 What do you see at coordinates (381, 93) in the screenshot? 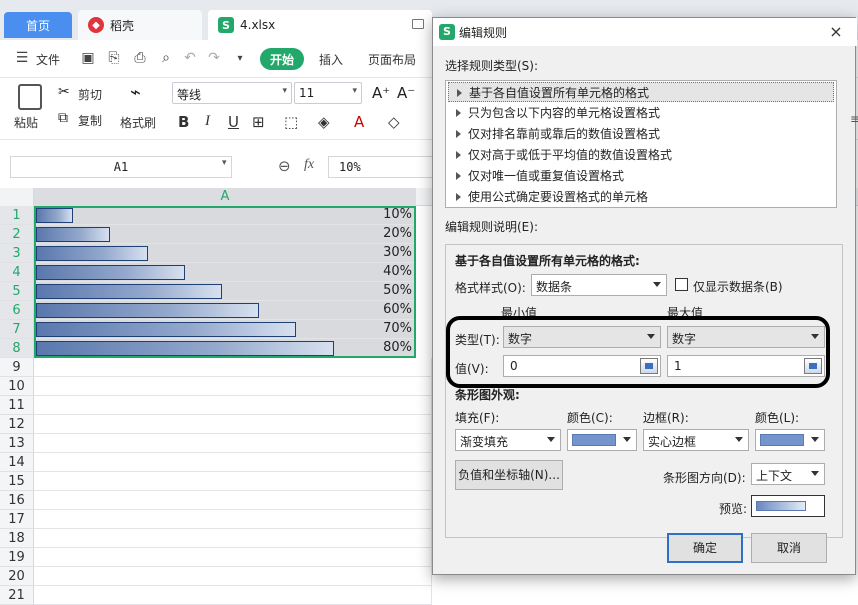
I see `grow-font-icon: A⁺` at bounding box center [381, 93].